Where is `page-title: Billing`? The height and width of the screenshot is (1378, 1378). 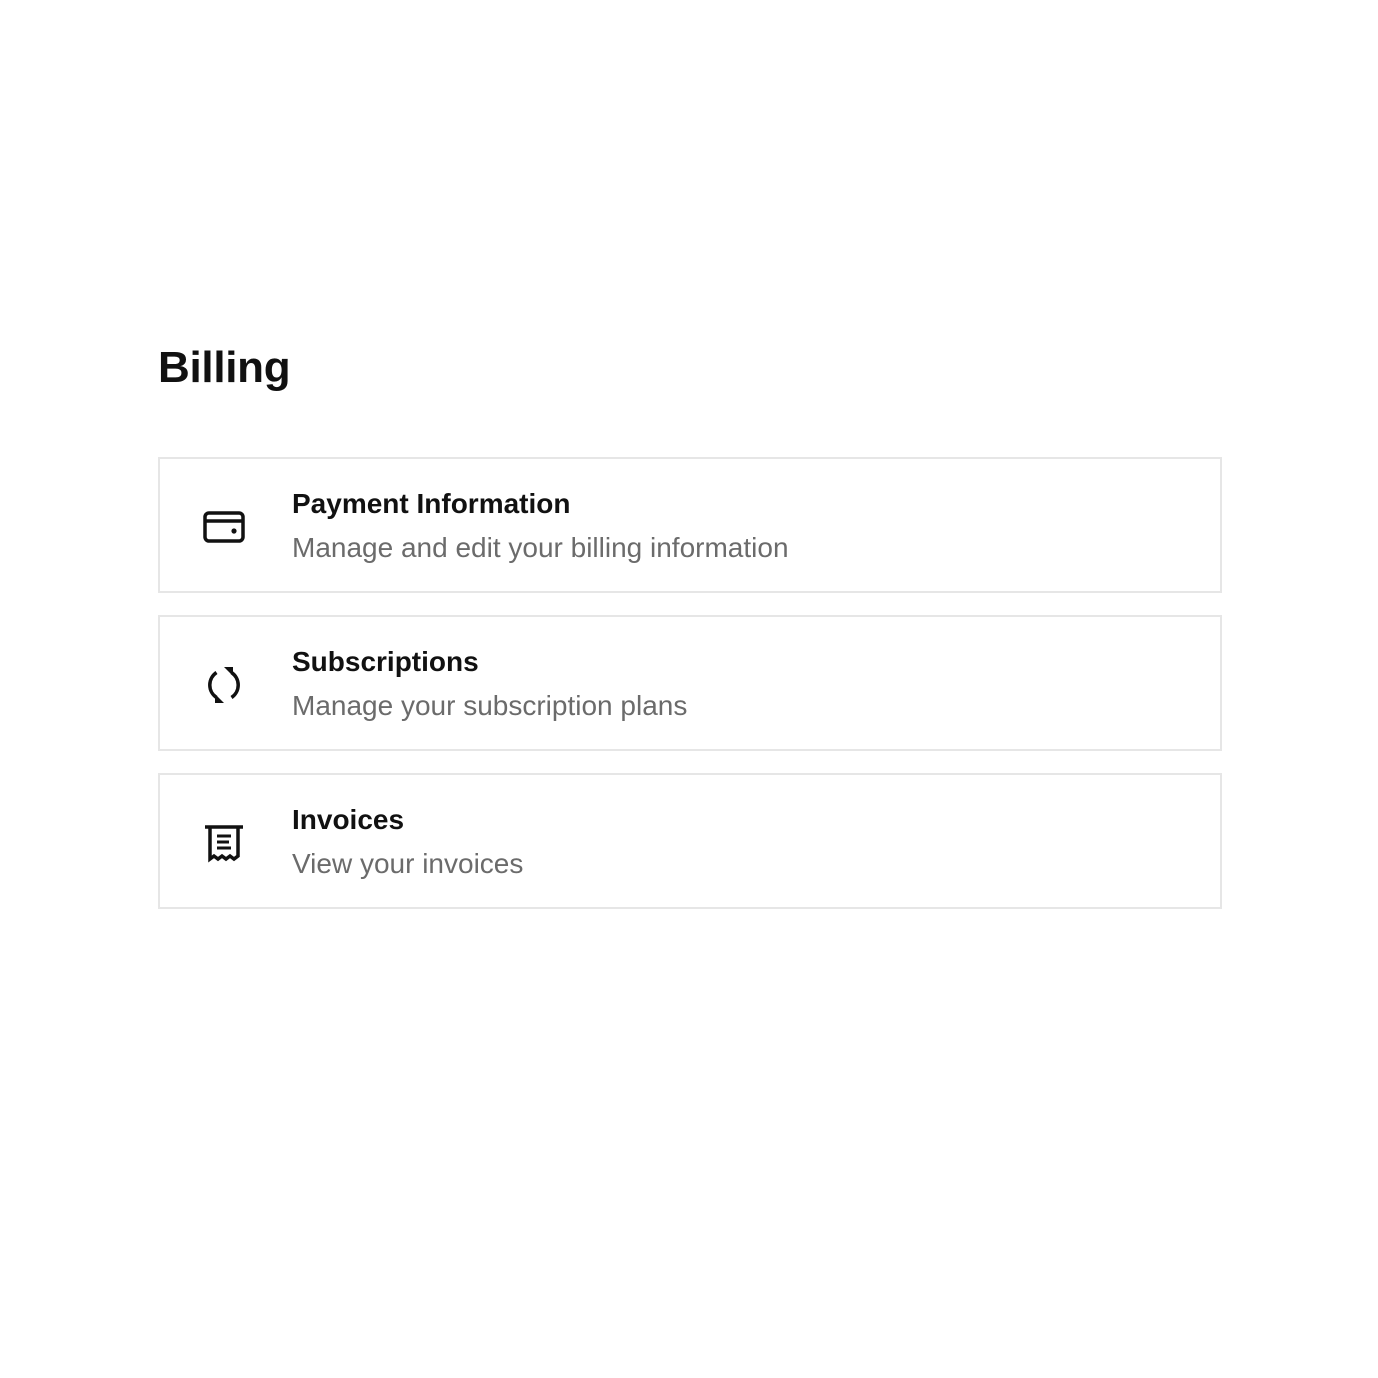 page-title: Billing is located at coordinates (224, 367).